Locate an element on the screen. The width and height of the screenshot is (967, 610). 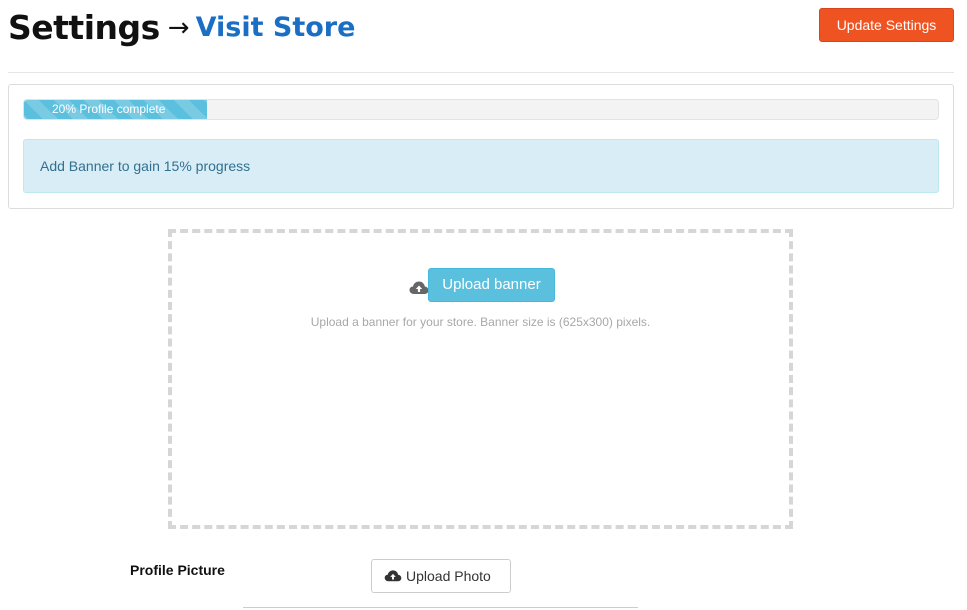
profile-picture-label: Profile Picture is located at coordinates (177, 570).